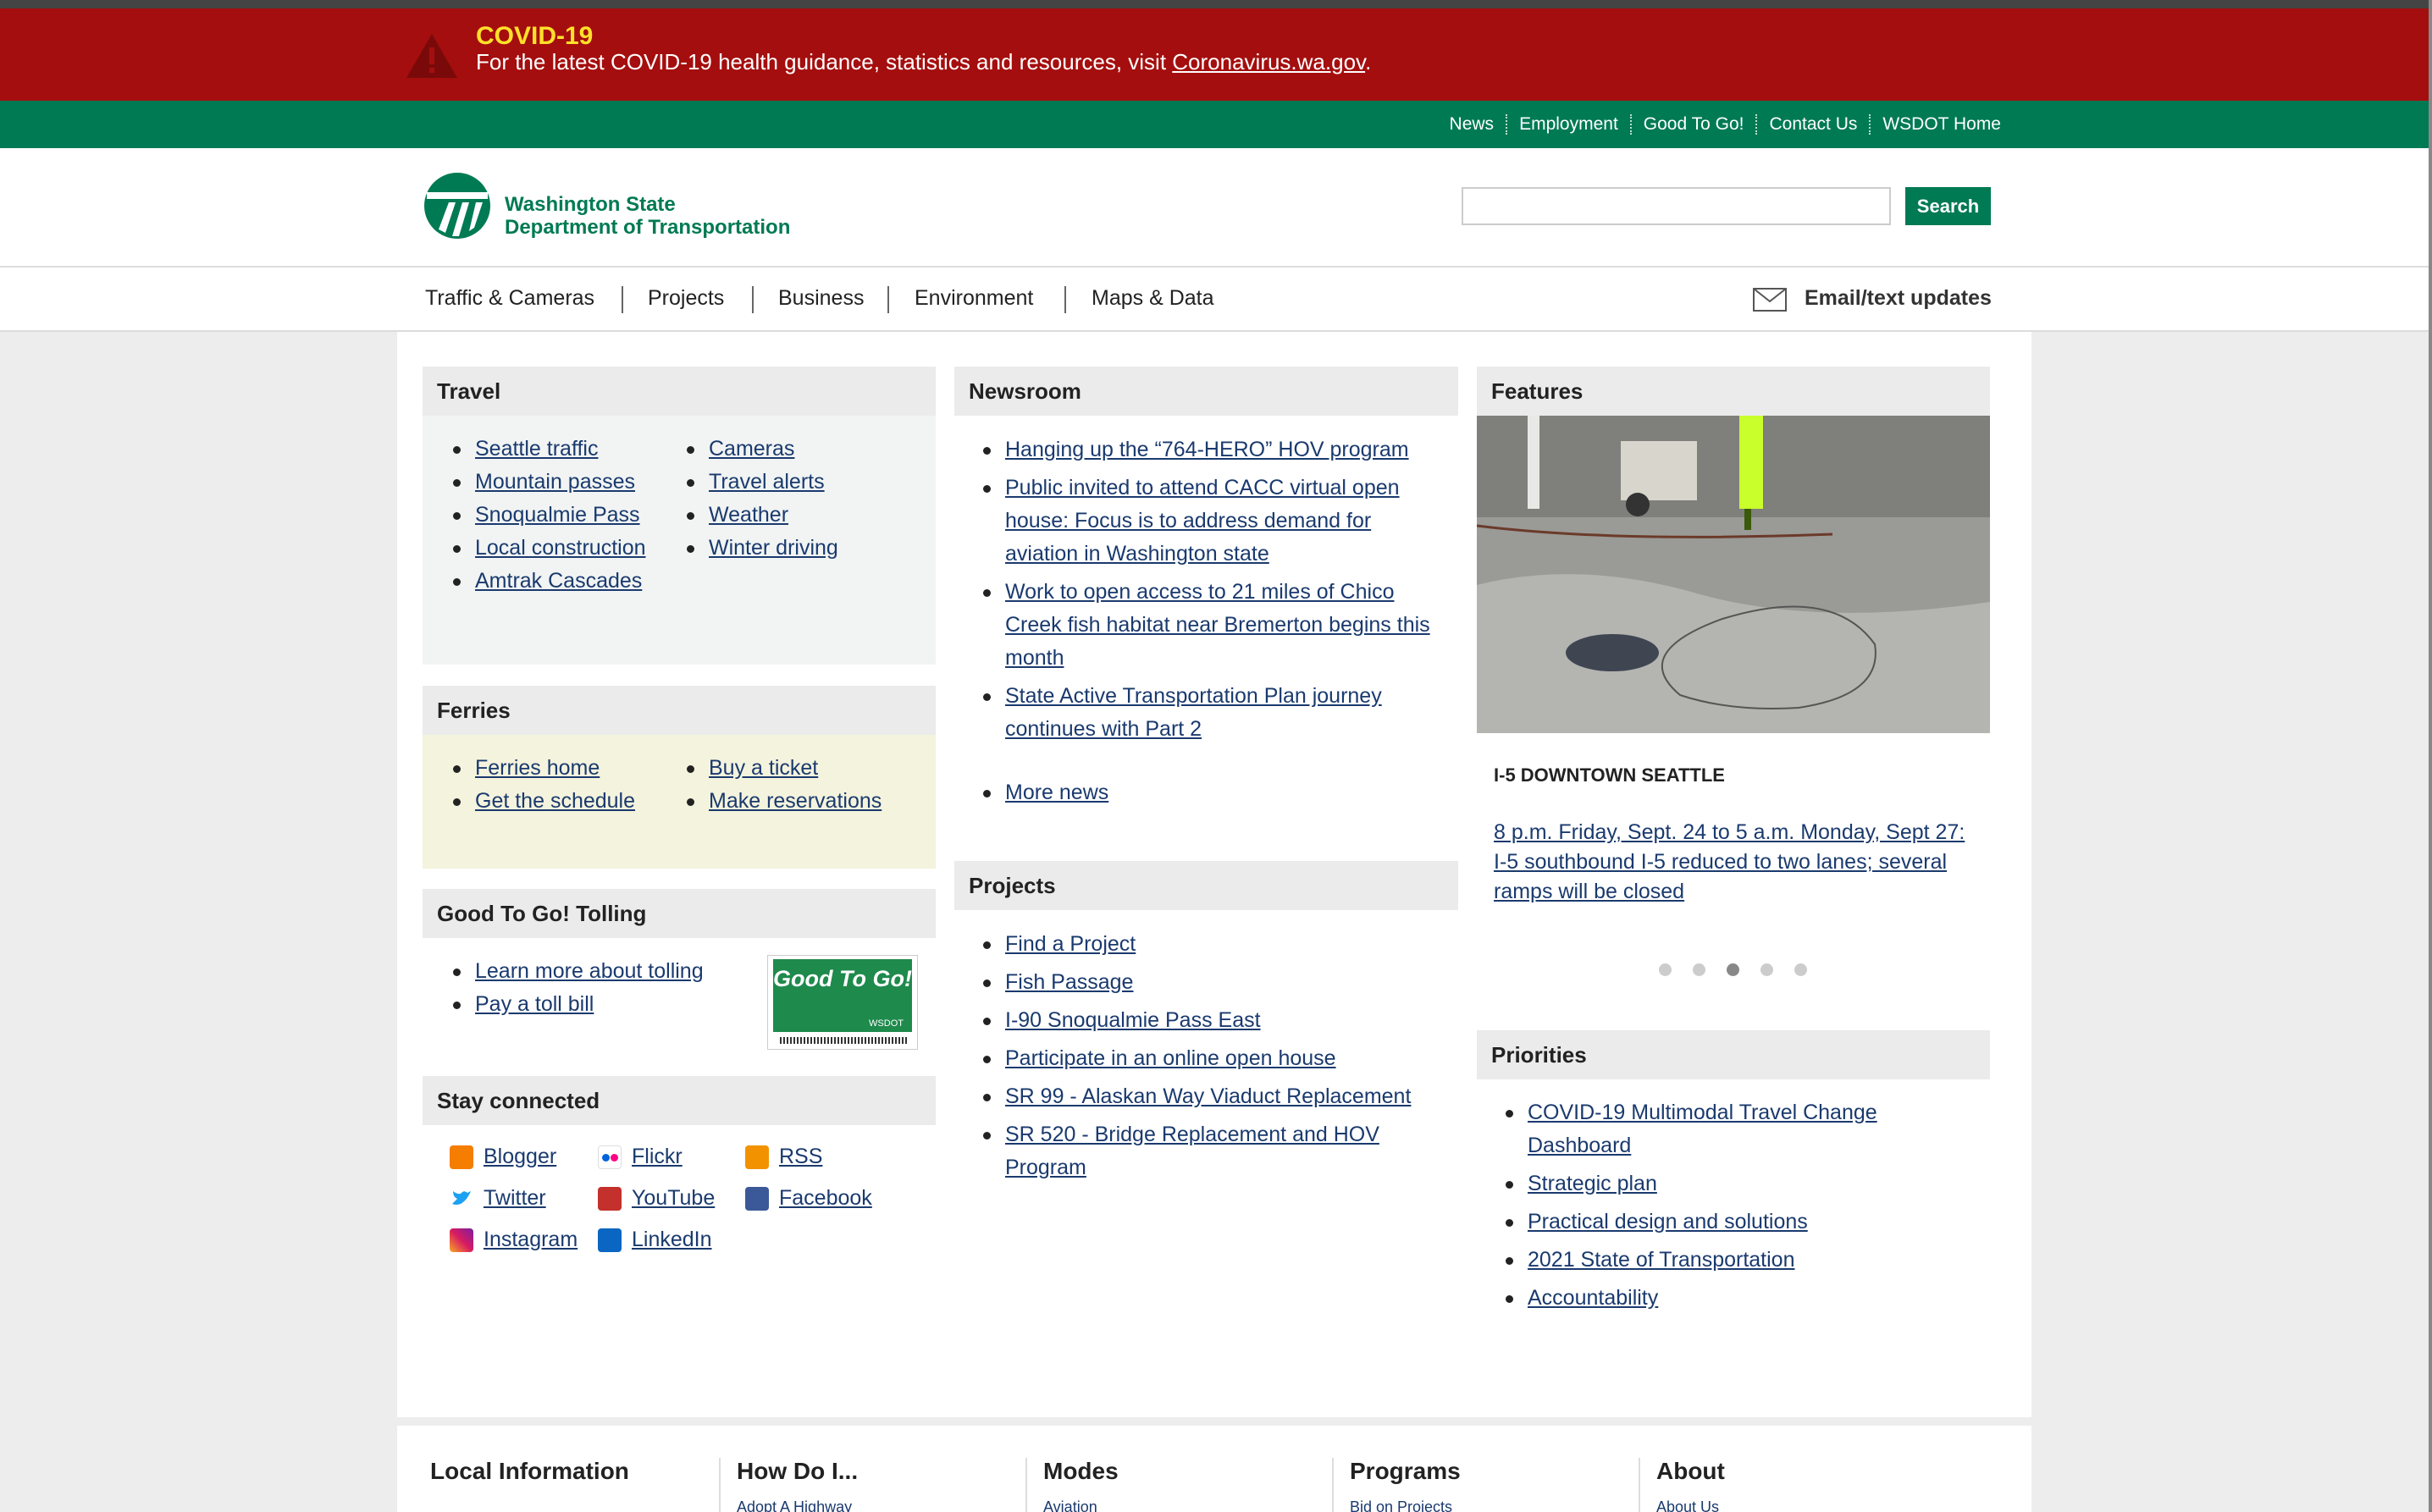 Image resolution: width=2432 pixels, height=1512 pixels. Describe the element at coordinates (640, 1157) in the screenshot. I see `social-flickr: Flickr` at that location.